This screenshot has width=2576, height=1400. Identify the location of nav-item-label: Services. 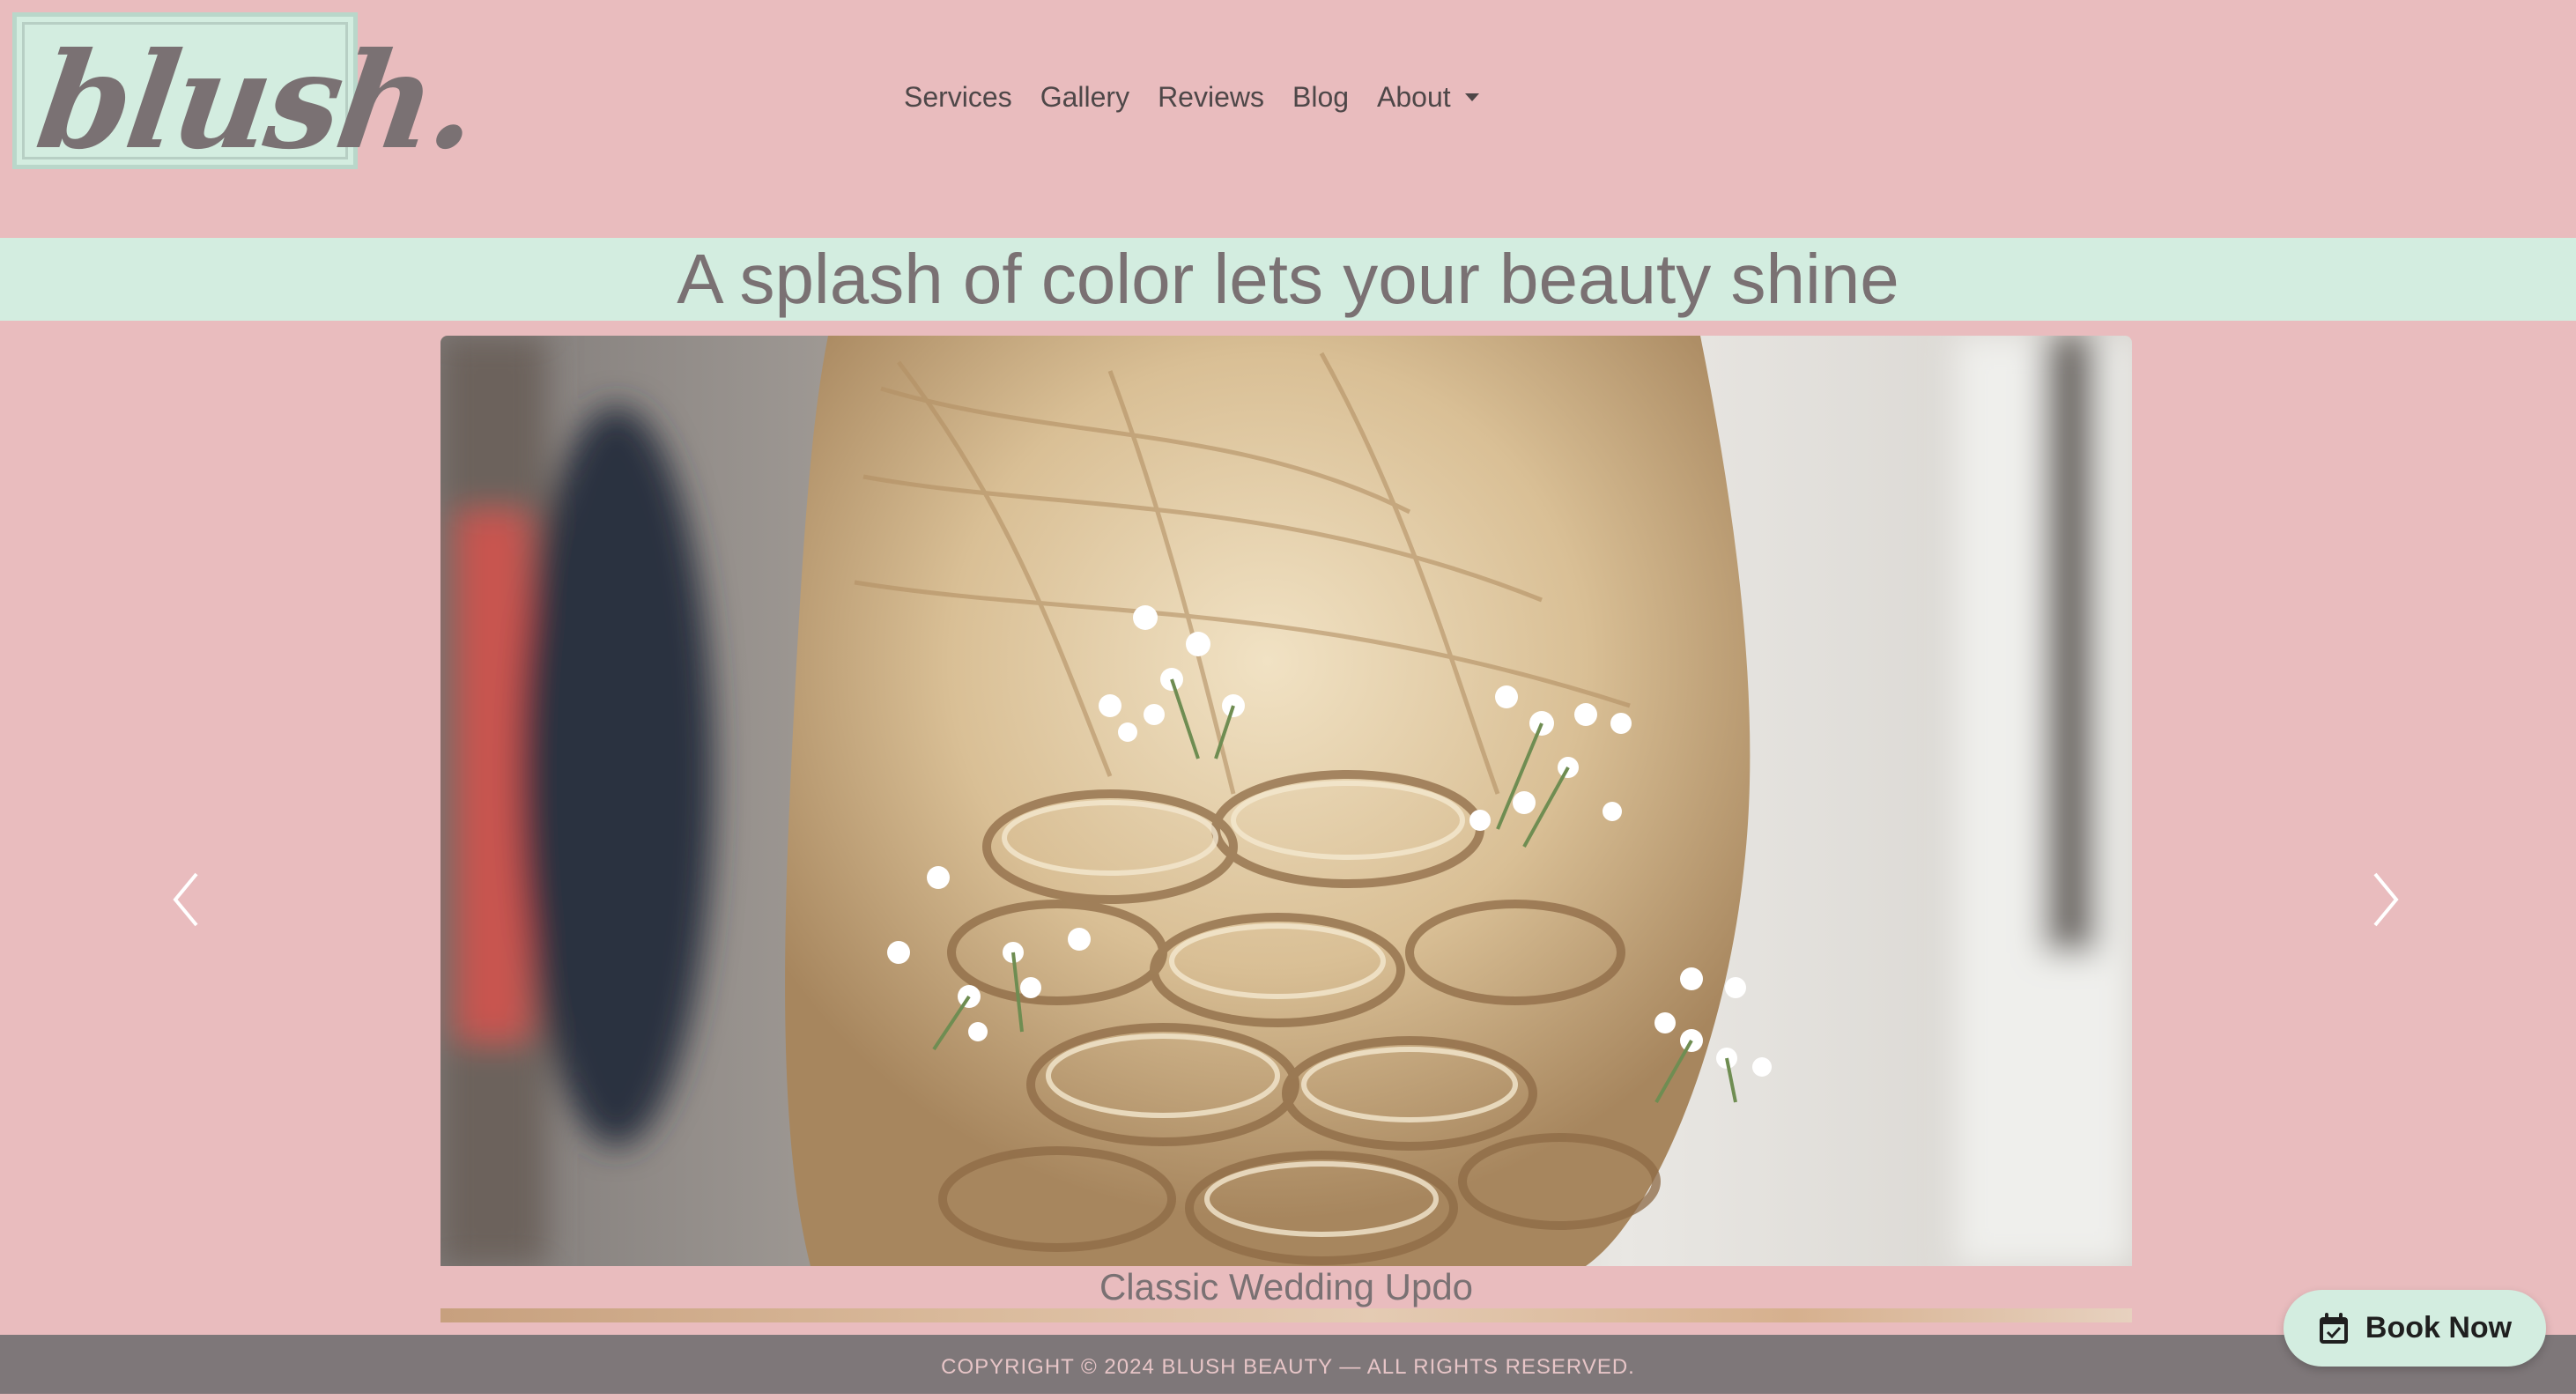
(958, 97).